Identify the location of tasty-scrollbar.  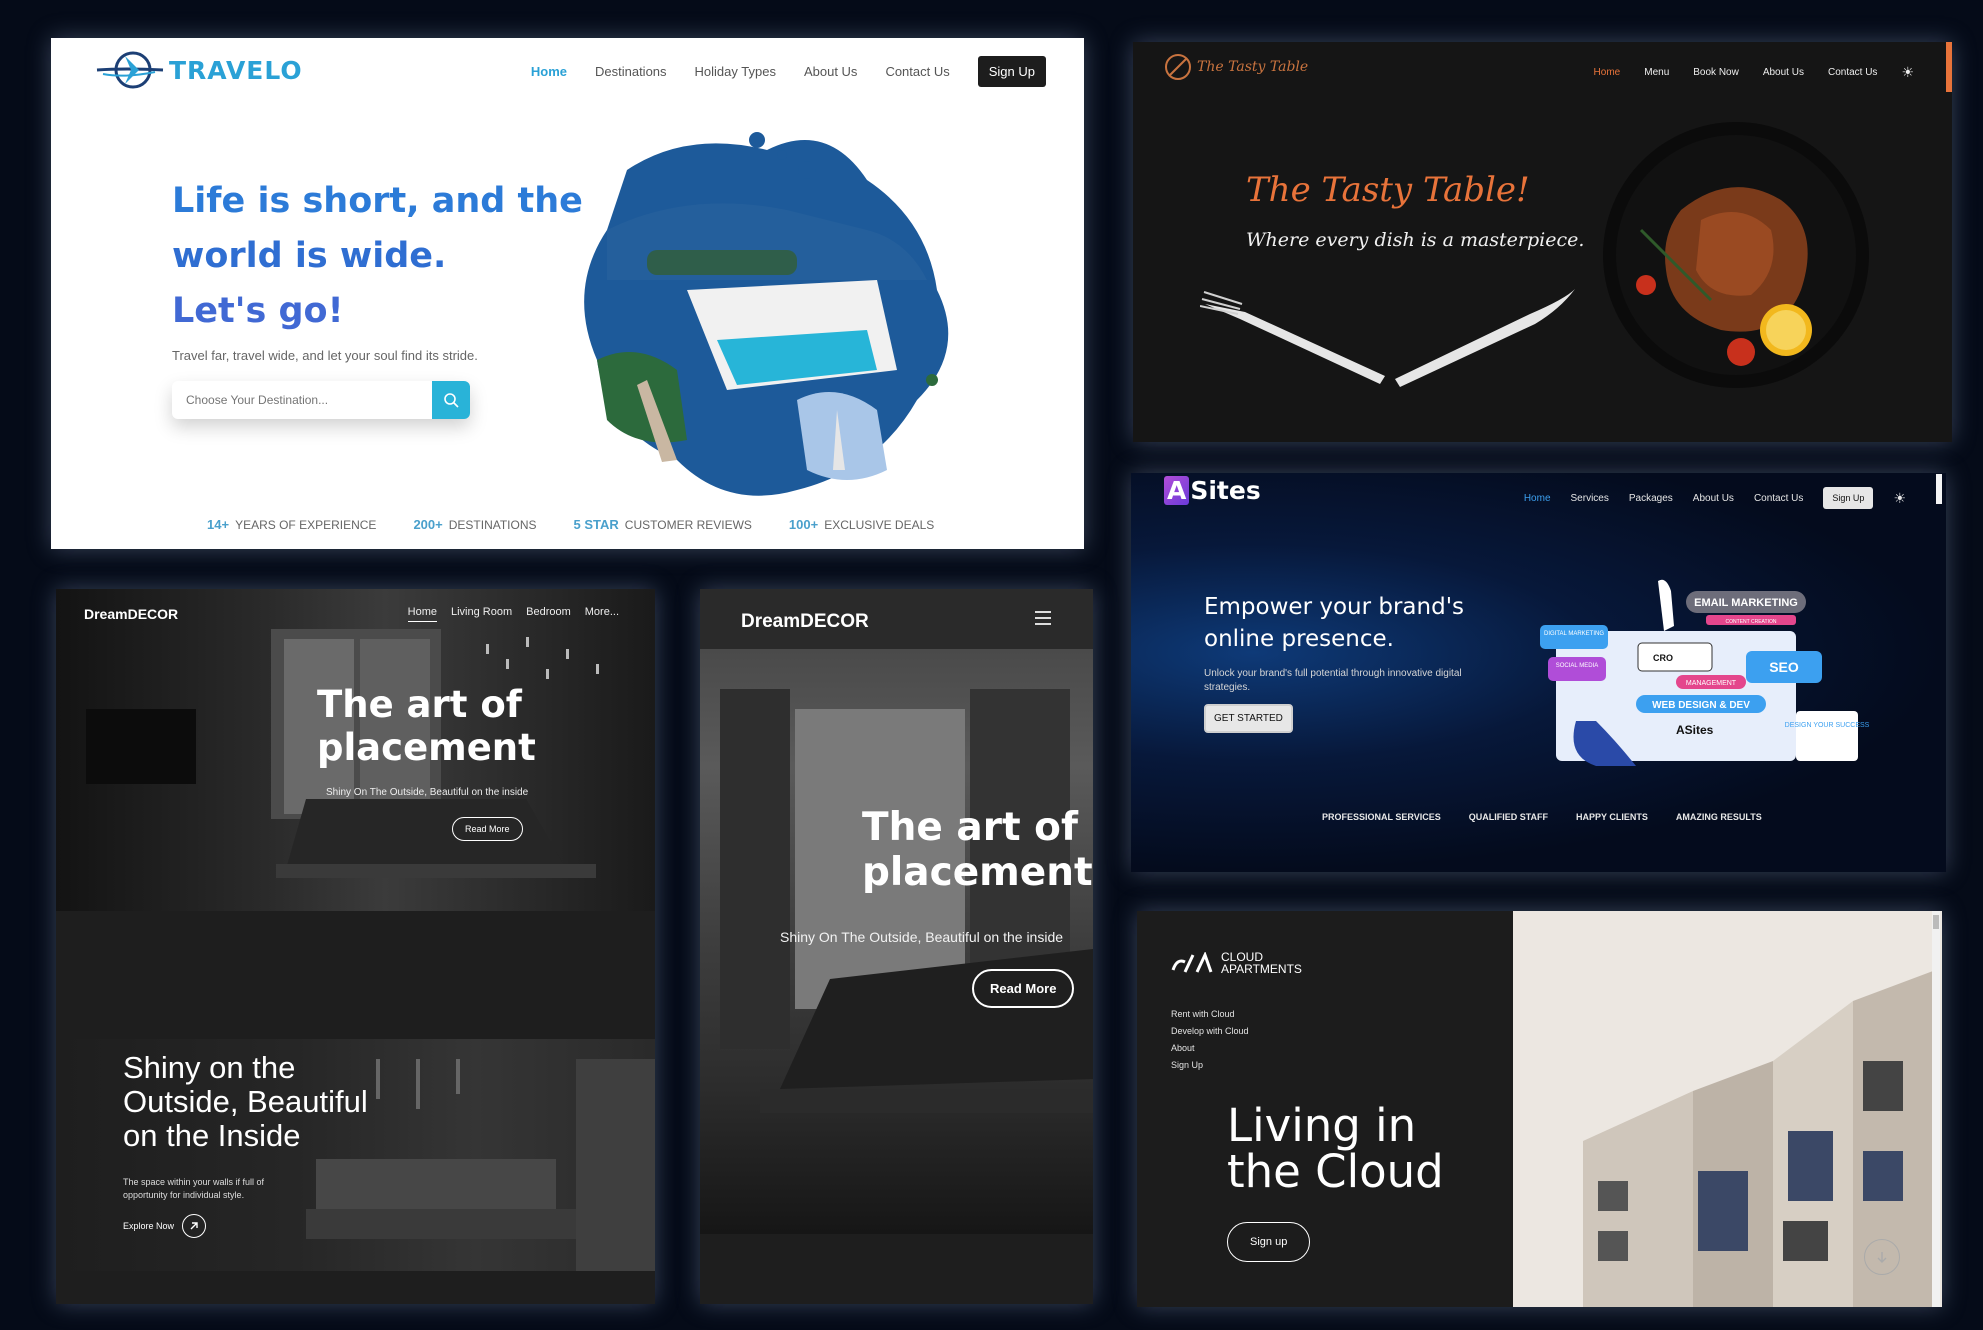
(1949, 67).